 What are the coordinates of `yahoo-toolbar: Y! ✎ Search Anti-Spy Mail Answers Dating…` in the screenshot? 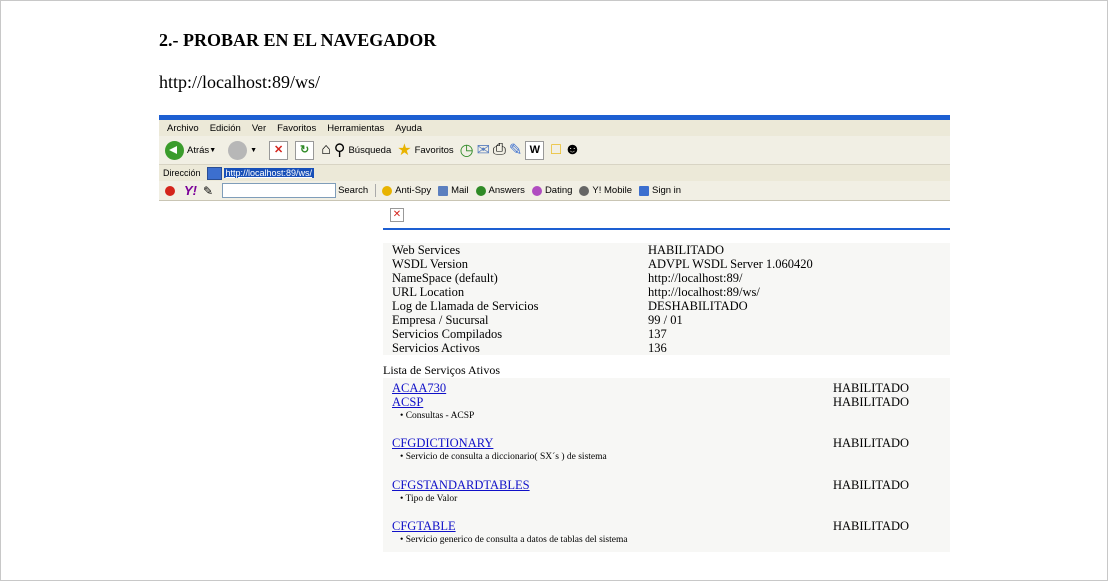 It's located at (554, 191).